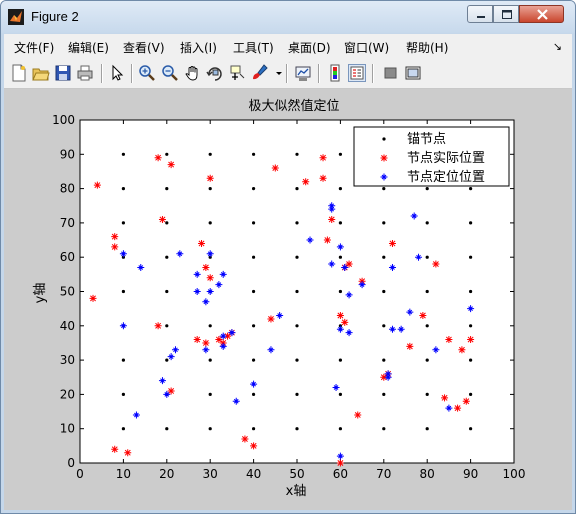  What do you see at coordinates (557, 46) in the screenshot?
I see `menu-dock-arrow-icon: ↘` at bounding box center [557, 46].